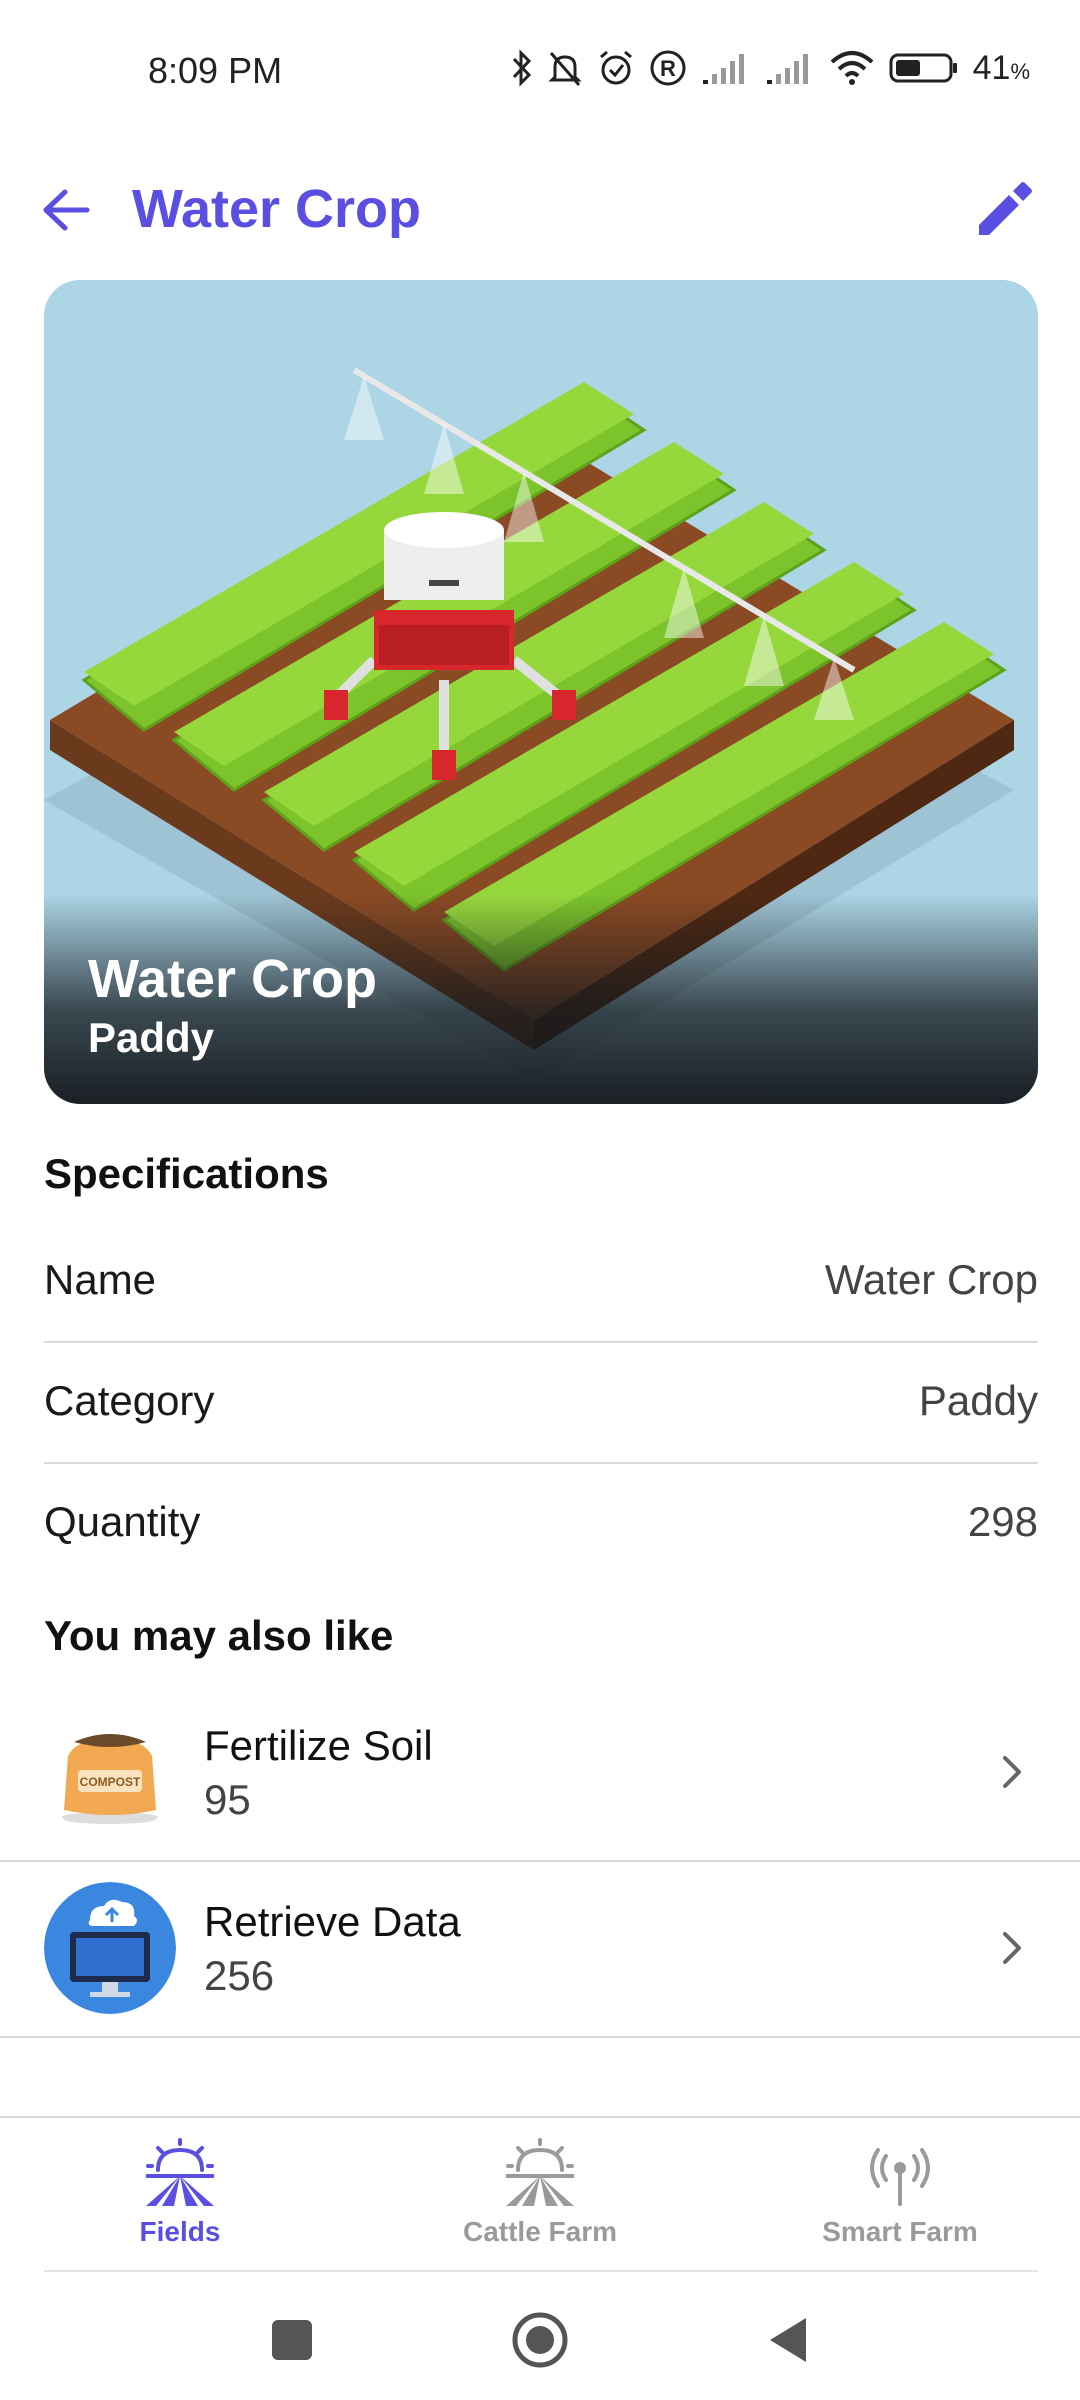 This screenshot has width=1080, height=2400. Describe the element at coordinates (1002, 1521) in the screenshot. I see `spec-value: 298` at that location.